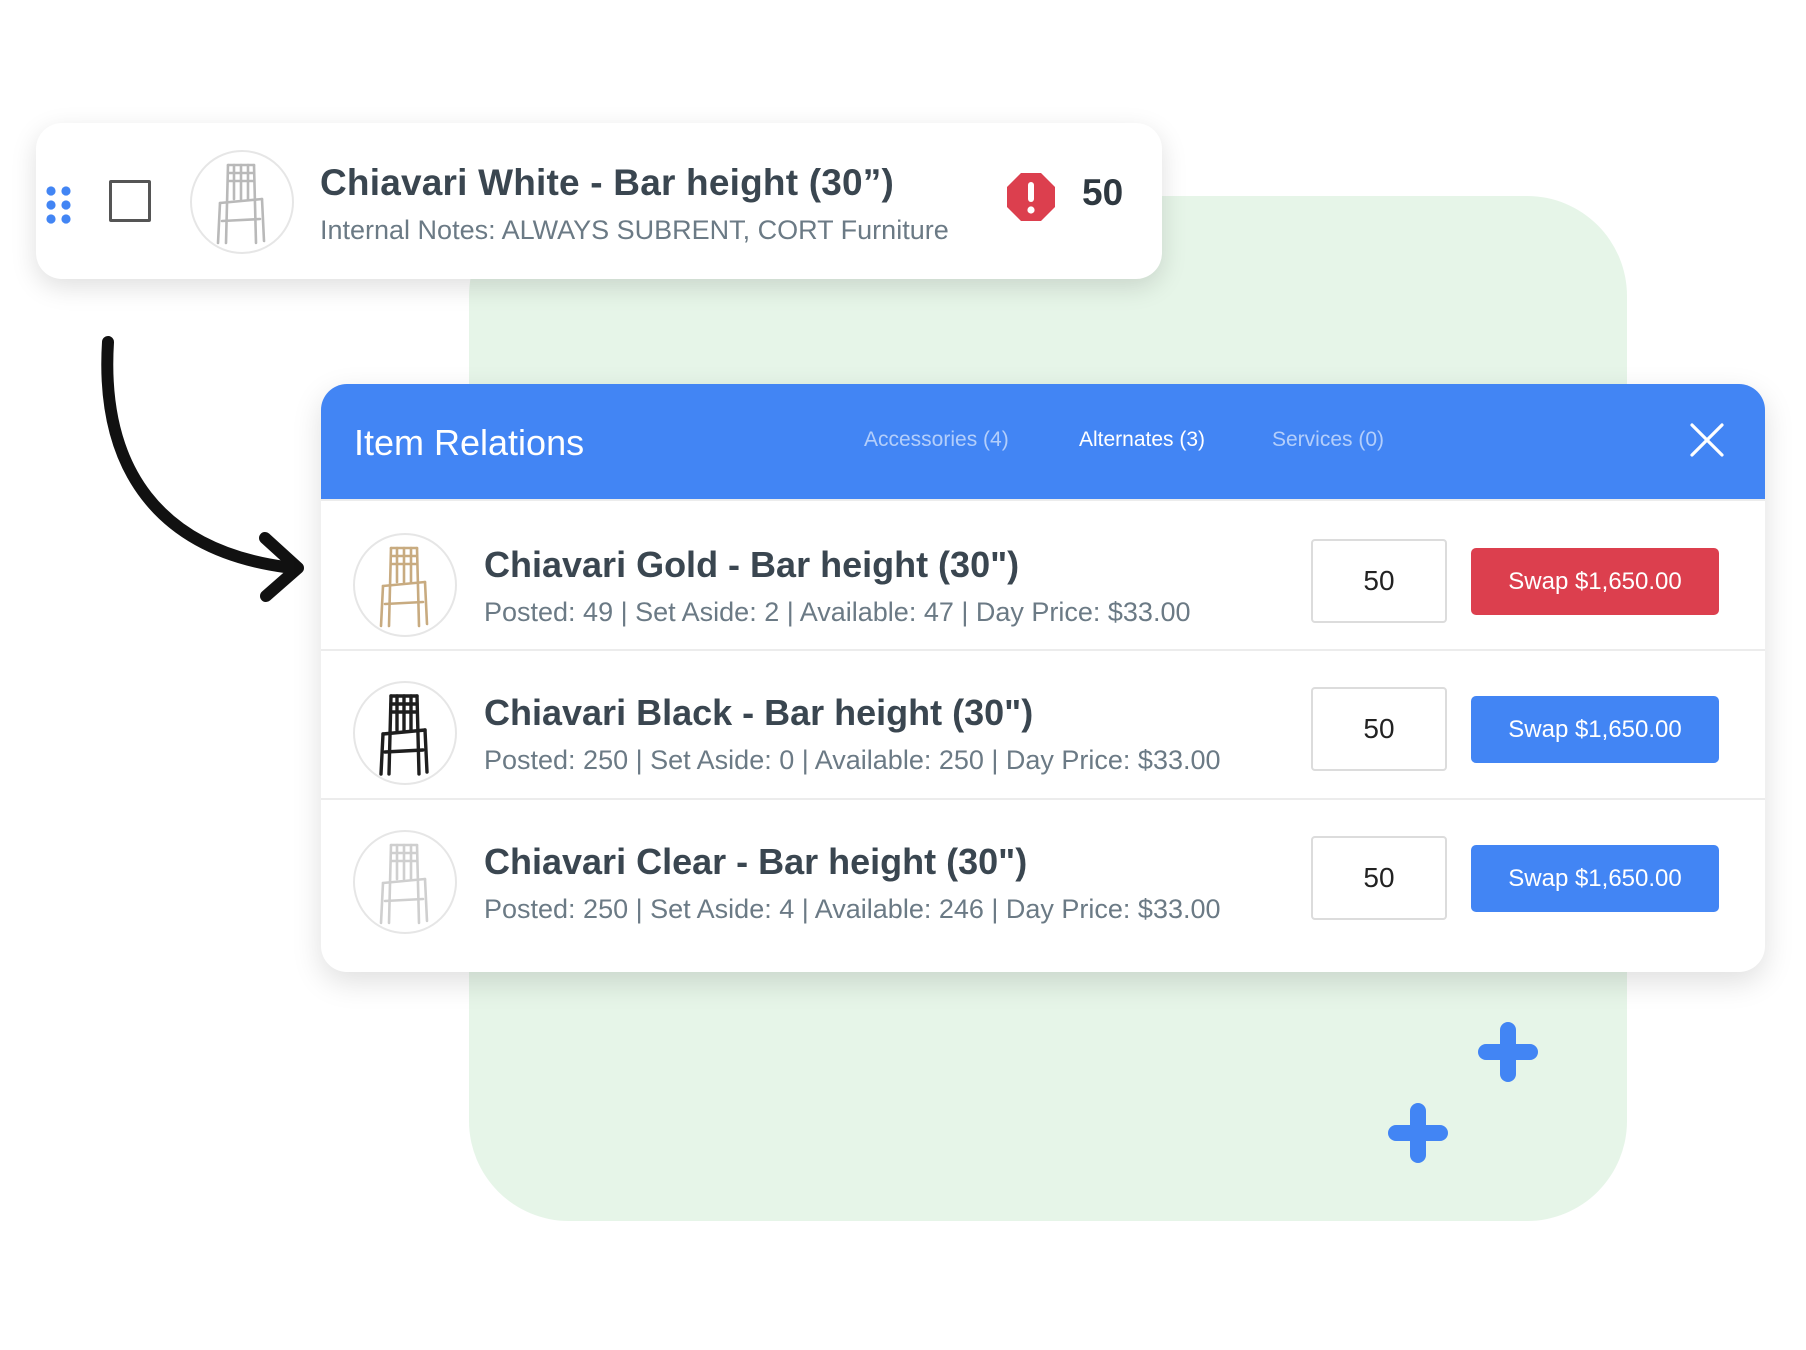 The height and width of the screenshot is (1350, 1806). I want to click on modal-title: Item Relations, so click(469, 442).